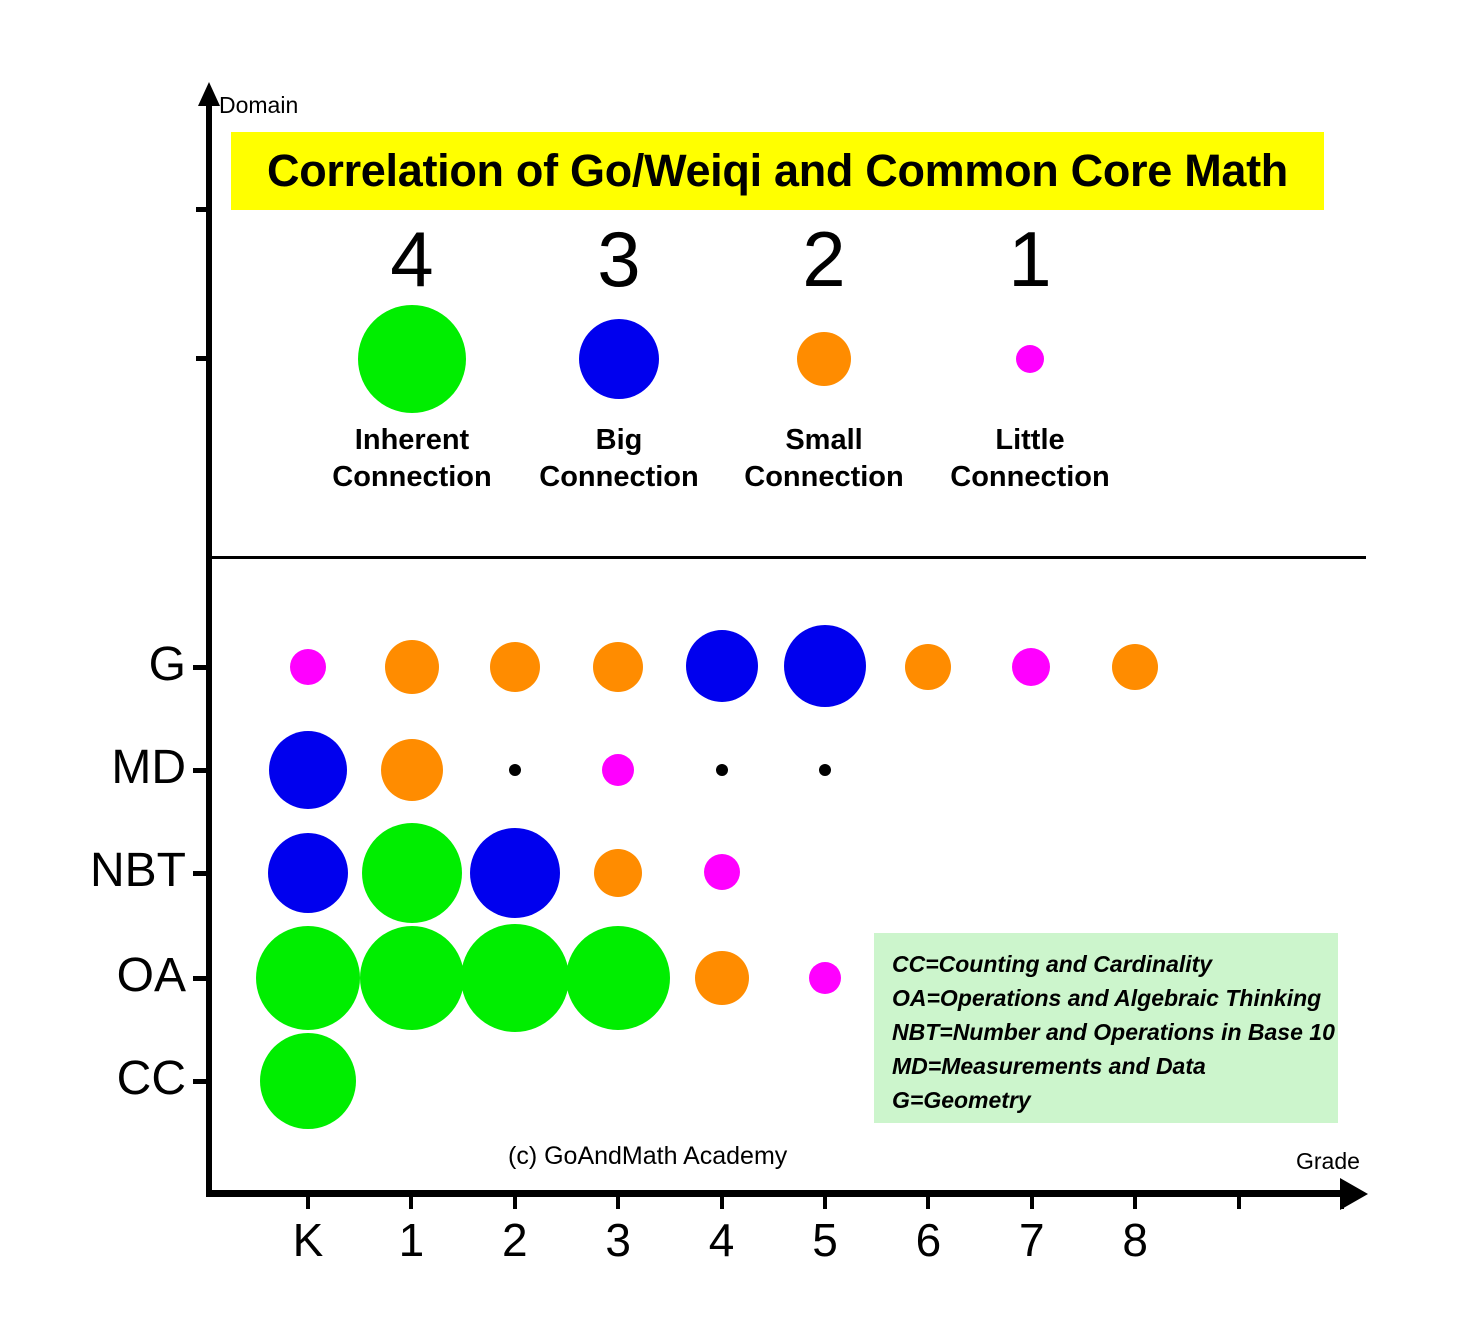 The height and width of the screenshot is (1338, 1458). Describe the element at coordinates (148, 767) in the screenshot. I see `y-tick-label-MD: MD` at that location.